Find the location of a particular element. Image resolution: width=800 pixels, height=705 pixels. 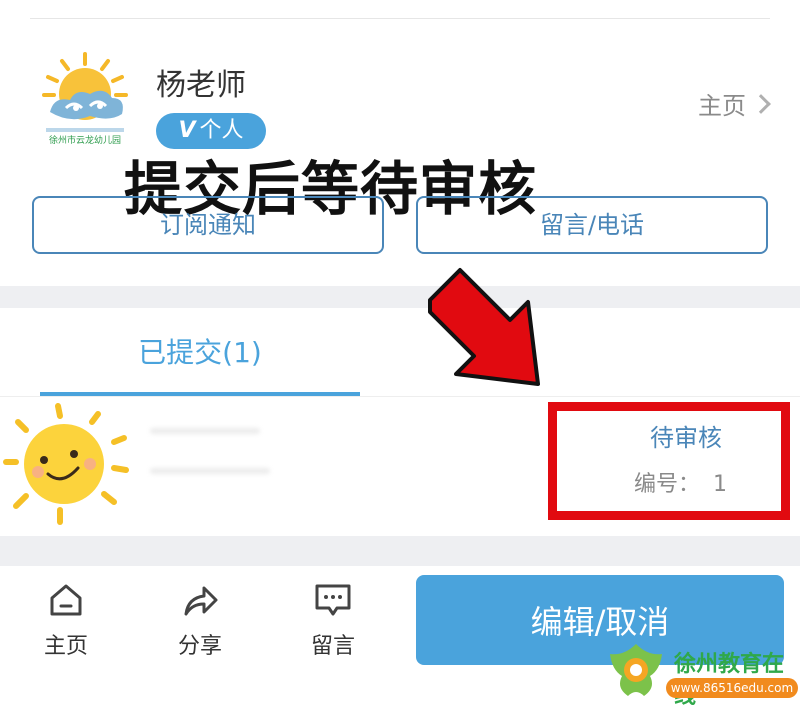

sun-avatar-icon is located at coordinates (67, 463).